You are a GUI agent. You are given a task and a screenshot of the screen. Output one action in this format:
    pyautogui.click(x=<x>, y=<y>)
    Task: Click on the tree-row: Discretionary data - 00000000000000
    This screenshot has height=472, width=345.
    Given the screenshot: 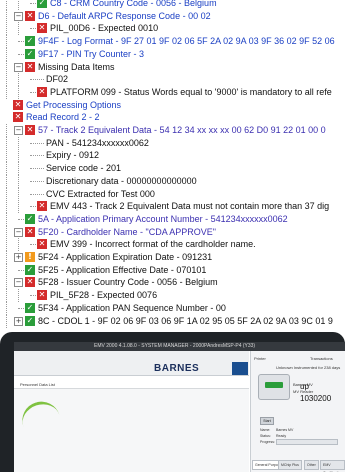 What is the action you would take?
    pyautogui.click(x=172, y=181)
    